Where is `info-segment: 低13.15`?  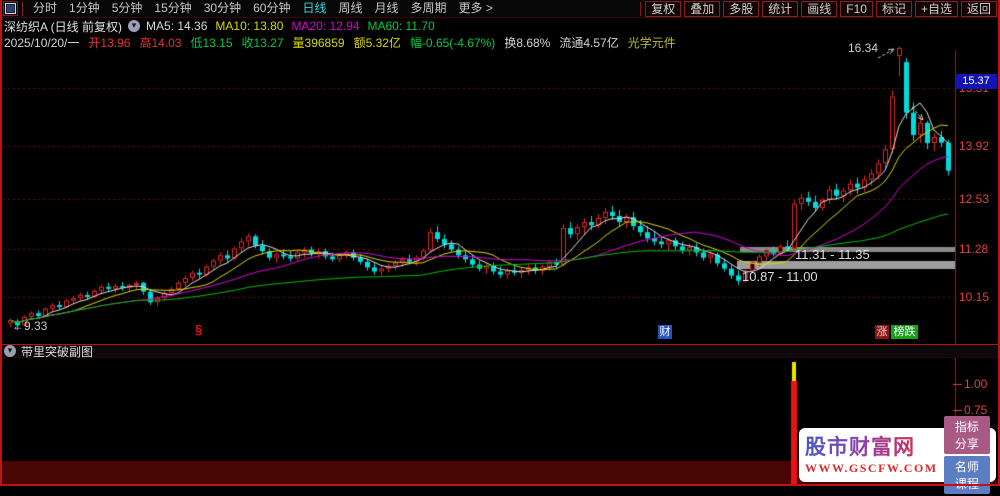 info-segment: 低13.15 is located at coordinates (211, 43).